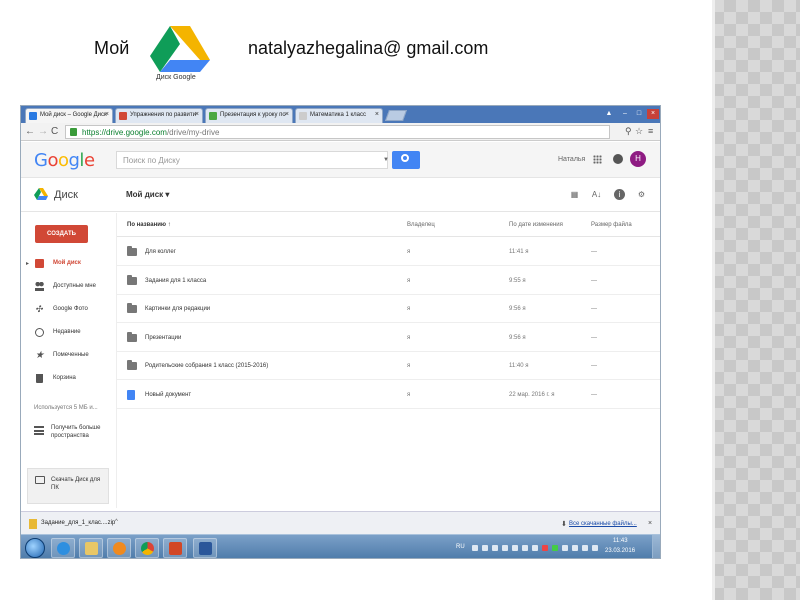 The image size is (800, 600). What do you see at coordinates (33, 116) in the screenshot?
I see `drive-tab-icon` at bounding box center [33, 116].